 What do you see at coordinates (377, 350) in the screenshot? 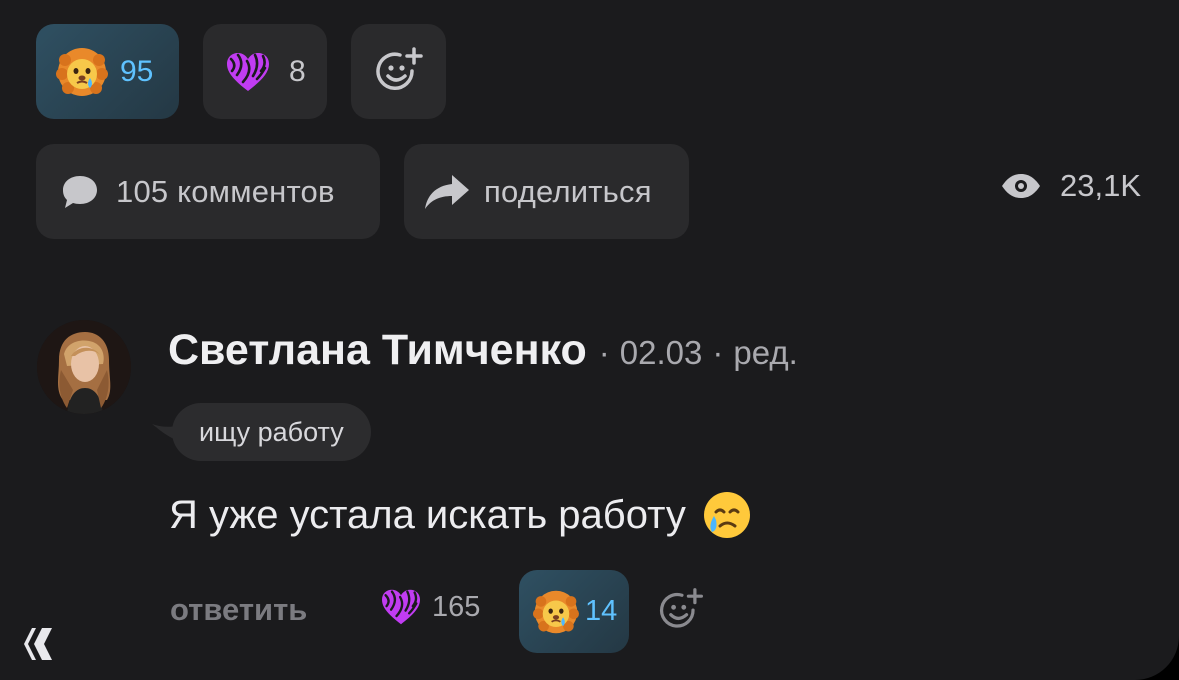
I see `author-name: Светлана Тимченко` at bounding box center [377, 350].